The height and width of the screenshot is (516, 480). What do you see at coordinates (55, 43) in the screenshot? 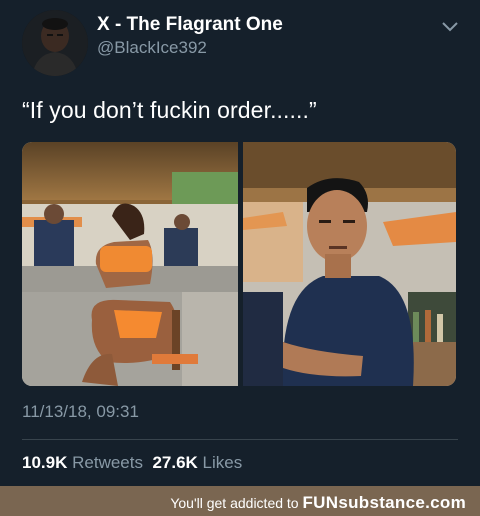
I see `avatar` at bounding box center [55, 43].